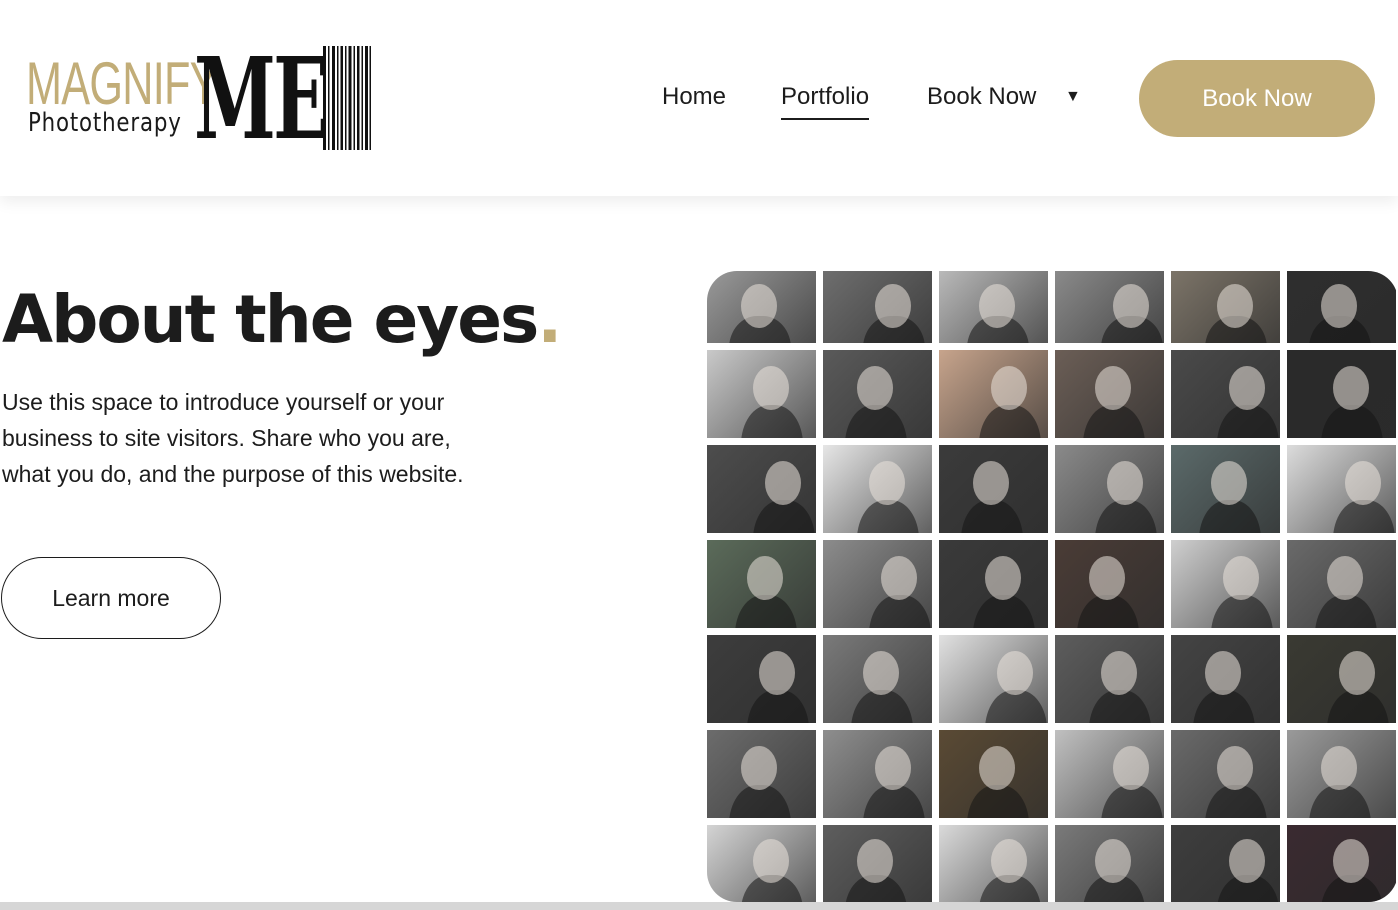 The height and width of the screenshot is (910, 1398). Describe the element at coordinates (111, 598) in the screenshot. I see `learn-more-button: Learn more` at that location.